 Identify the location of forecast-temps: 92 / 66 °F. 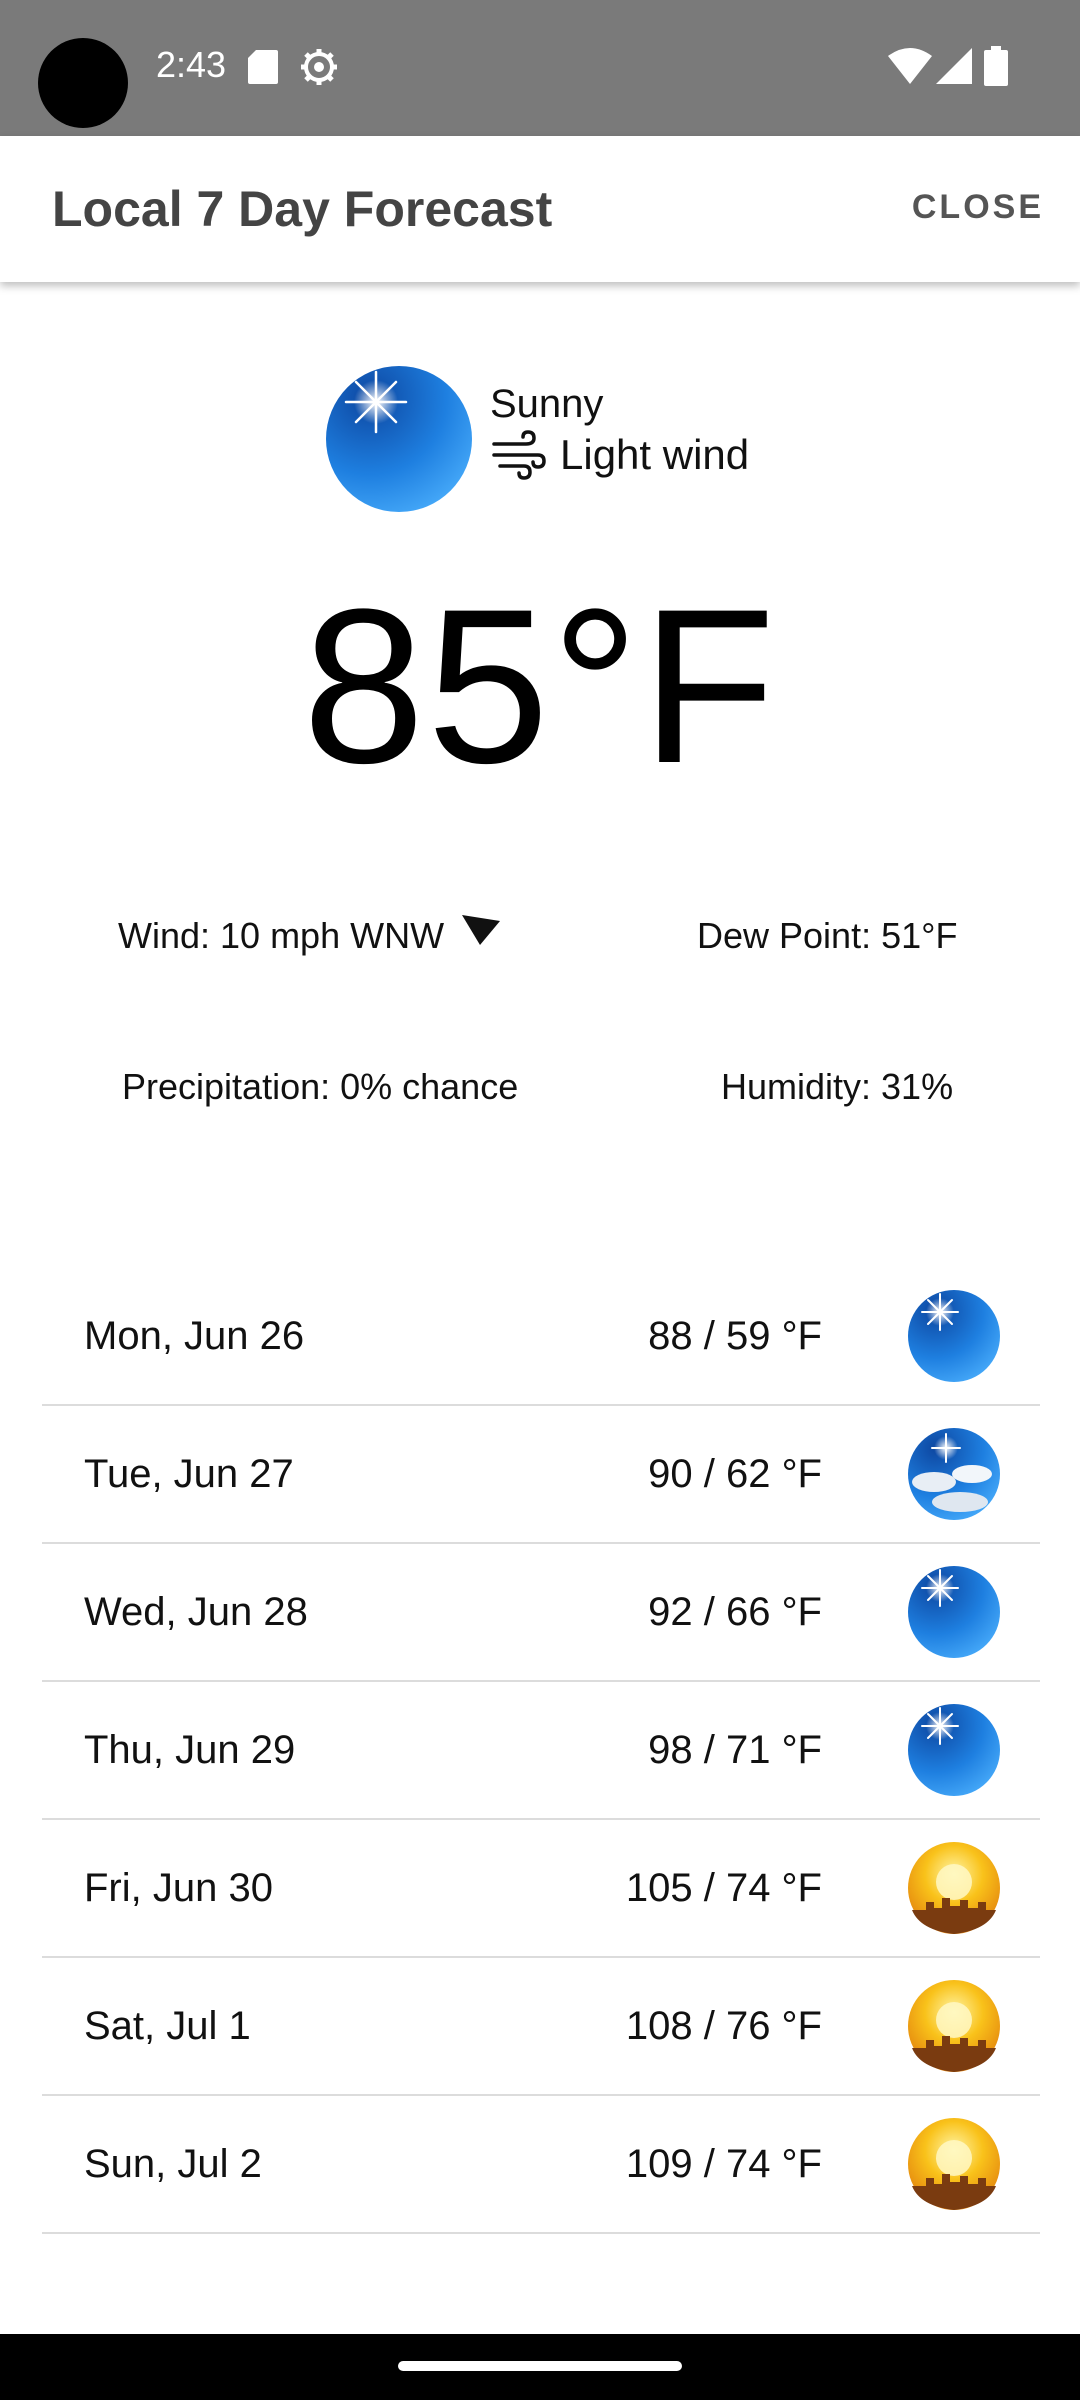
(735, 1612).